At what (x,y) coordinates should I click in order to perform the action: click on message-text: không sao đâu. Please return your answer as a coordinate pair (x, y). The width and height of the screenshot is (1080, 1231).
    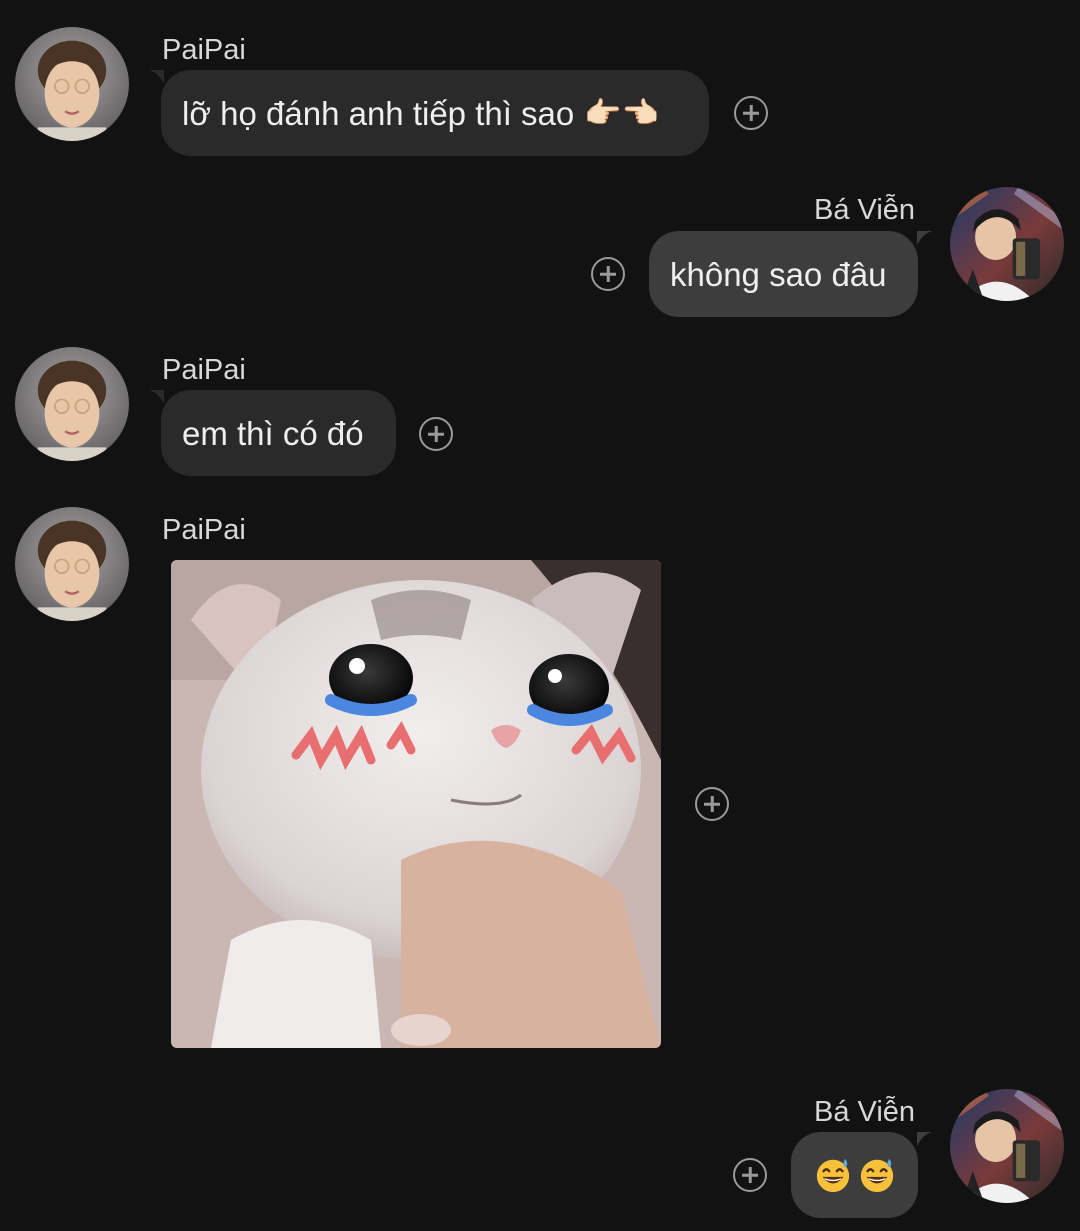
    Looking at the image, I should click on (778, 274).